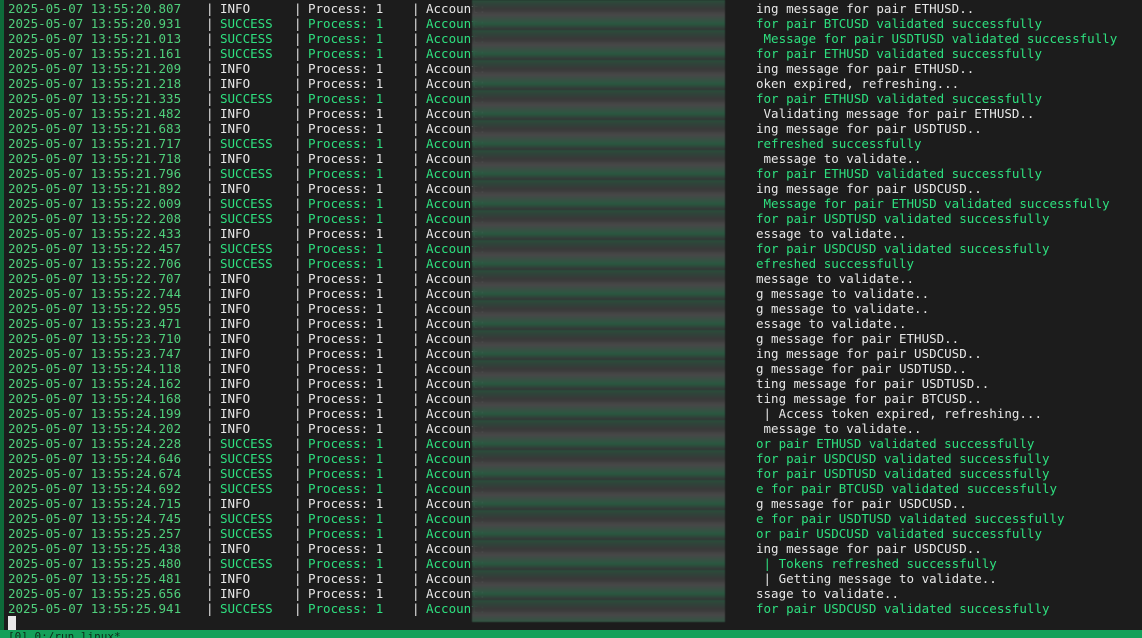 The height and width of the screenshot is (638, 1142). I want to click on log-message: for pair USDCUSD validated successfully, so click(903, 608).